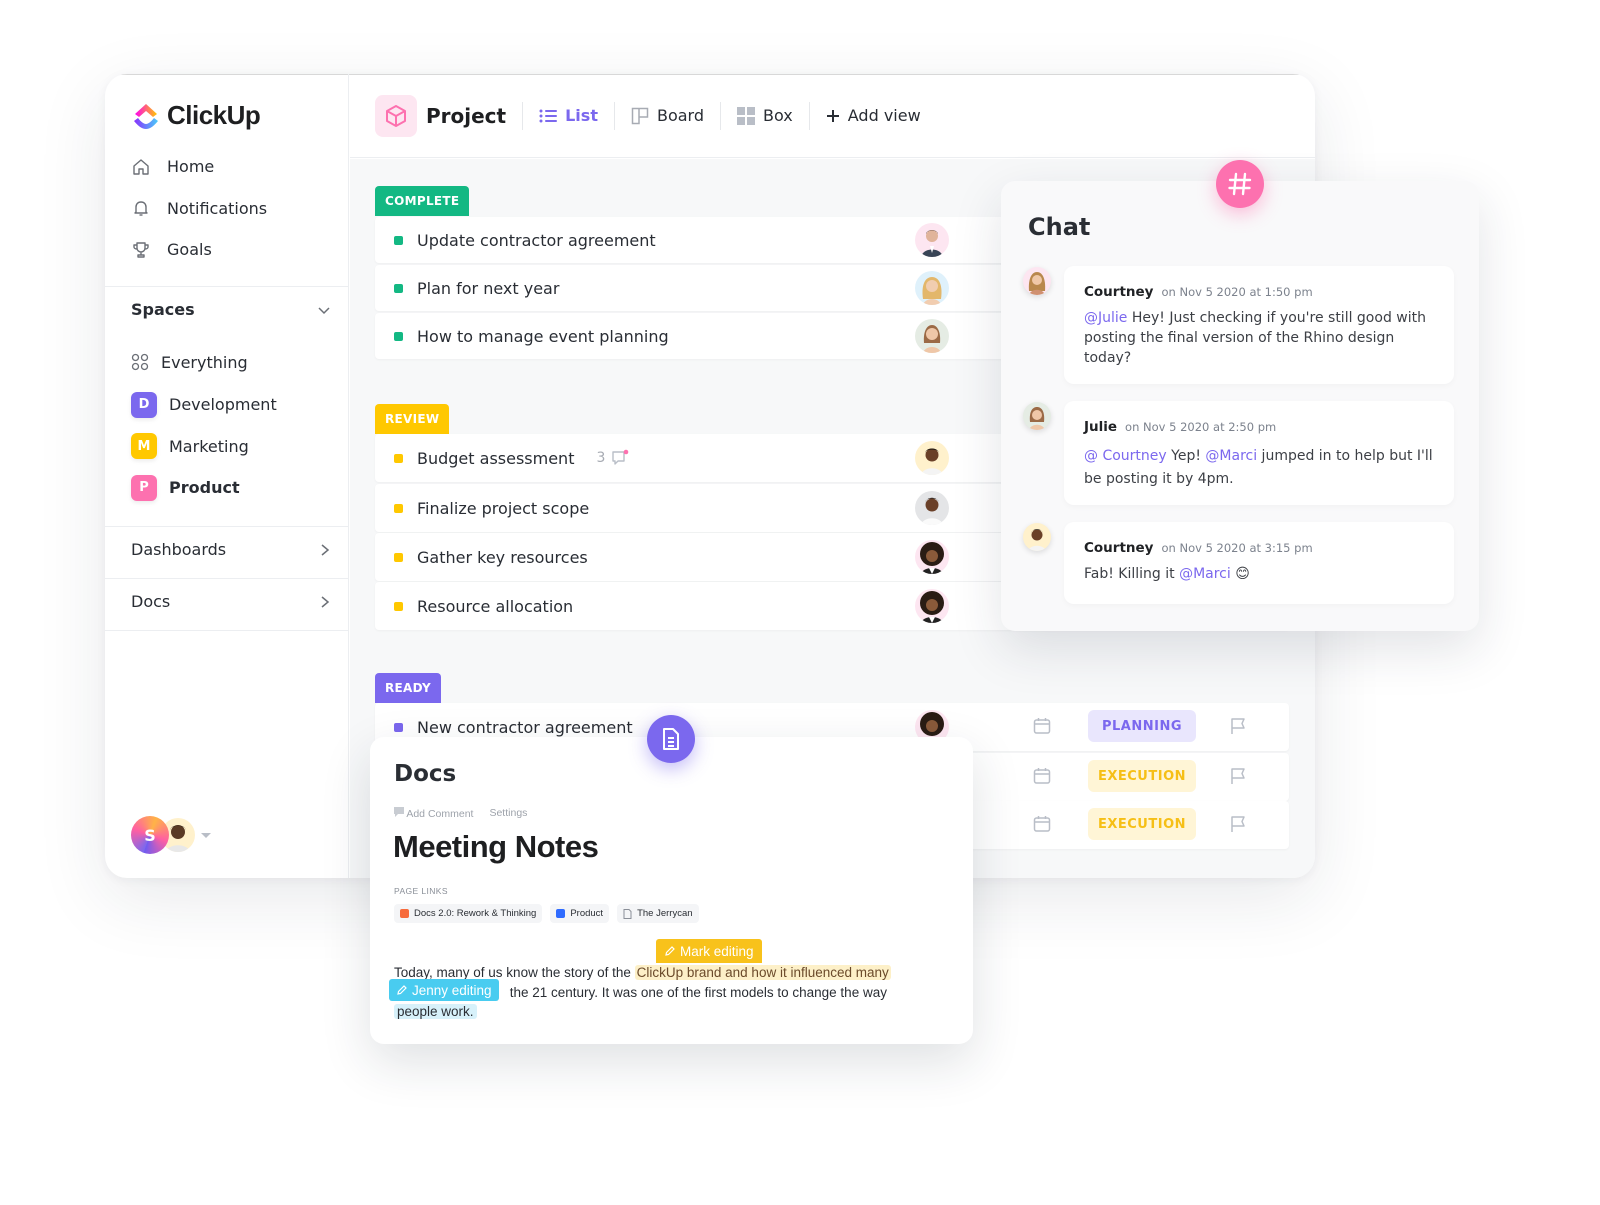 The height and width of the screenshot is (1205, 1600). I want to click on tab-board: Board, so click(666, 115).